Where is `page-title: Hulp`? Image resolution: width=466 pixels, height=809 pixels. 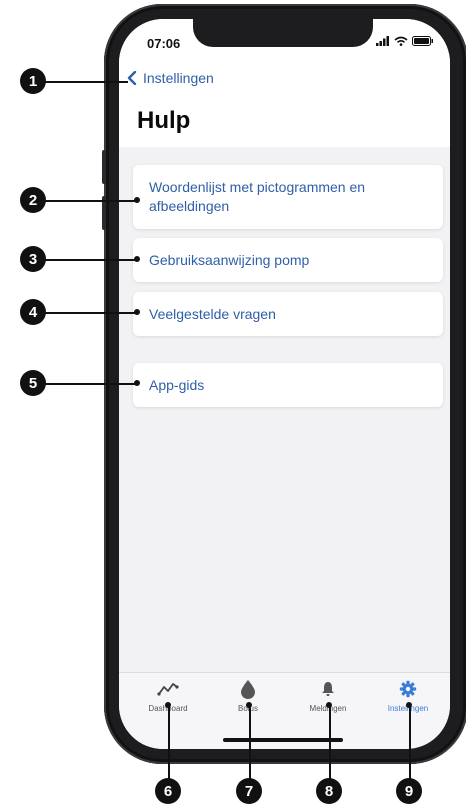 page-title: Hulp is located at coordinates (164, 120).